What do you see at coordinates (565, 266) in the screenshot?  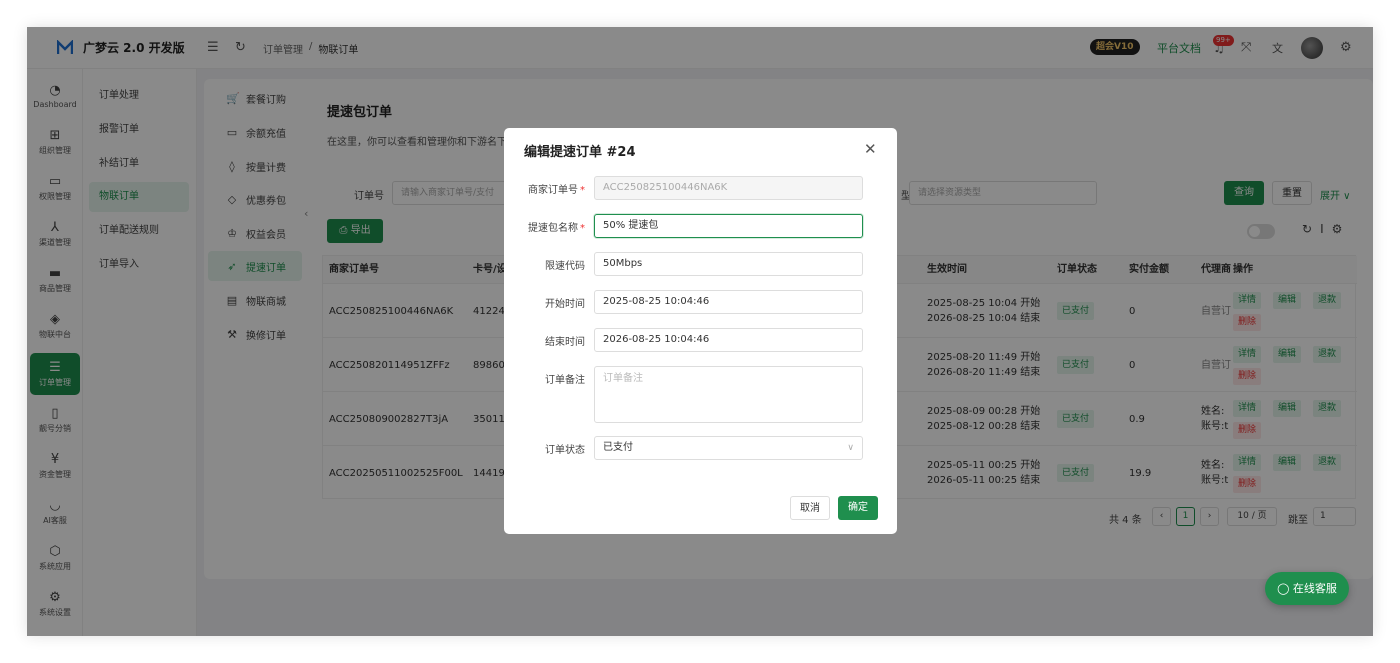 I see `field-label: 限速代码` at bounding box center [565, 266].